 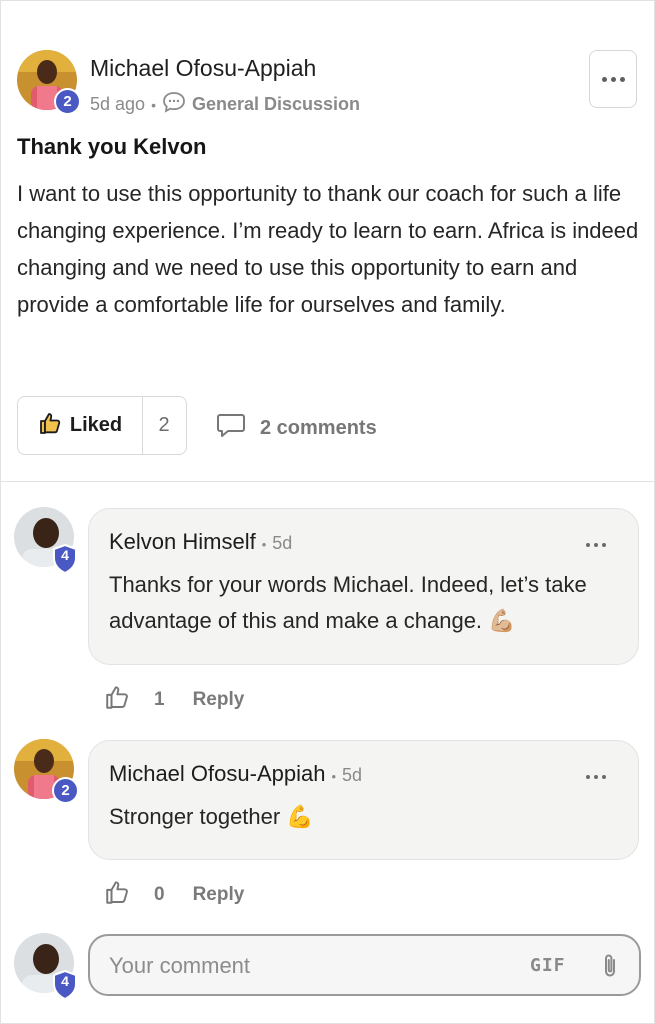 What do you see at coordinates (318, 427) in the screenshot?
I see `comments-count-label: 2 comments` at bounding box center [318, 427].